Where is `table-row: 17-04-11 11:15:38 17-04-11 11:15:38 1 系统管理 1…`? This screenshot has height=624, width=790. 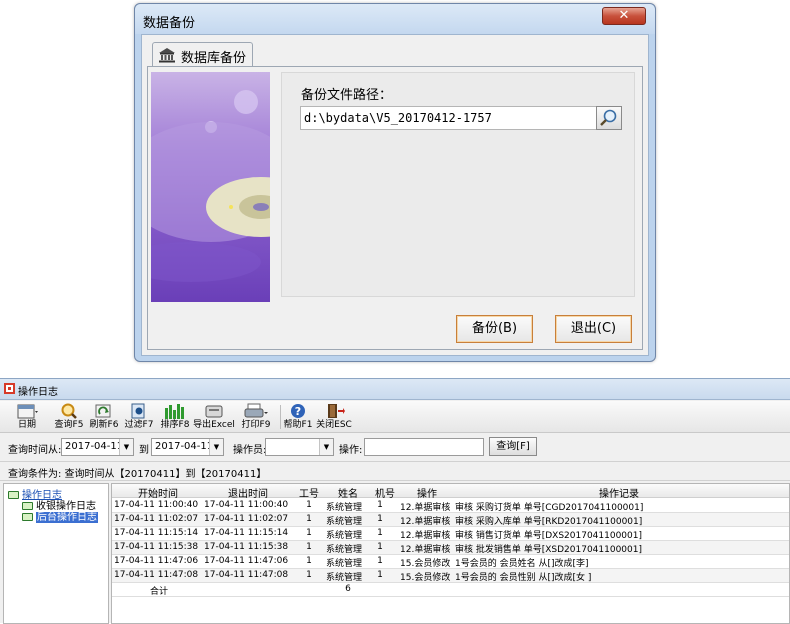
table-row: 17-04-11 11:15:38 17-04-11 11:15:38 1 系统管理 1… is located at coordinates (450, 548).